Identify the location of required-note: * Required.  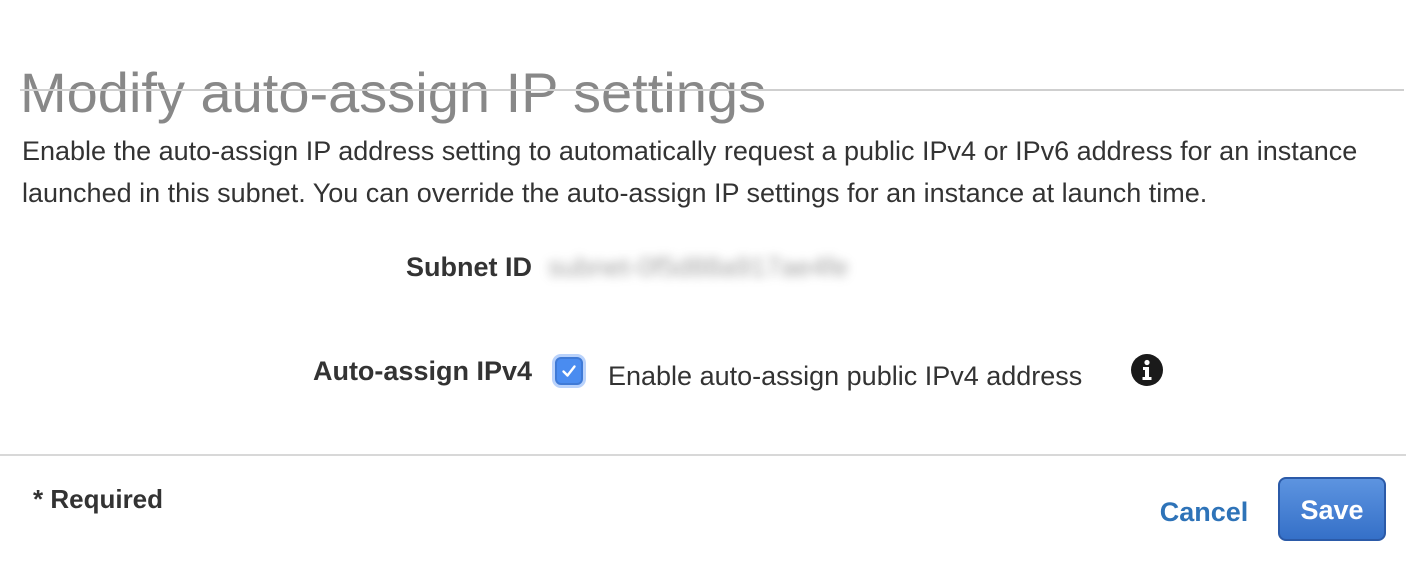
(98, 499).